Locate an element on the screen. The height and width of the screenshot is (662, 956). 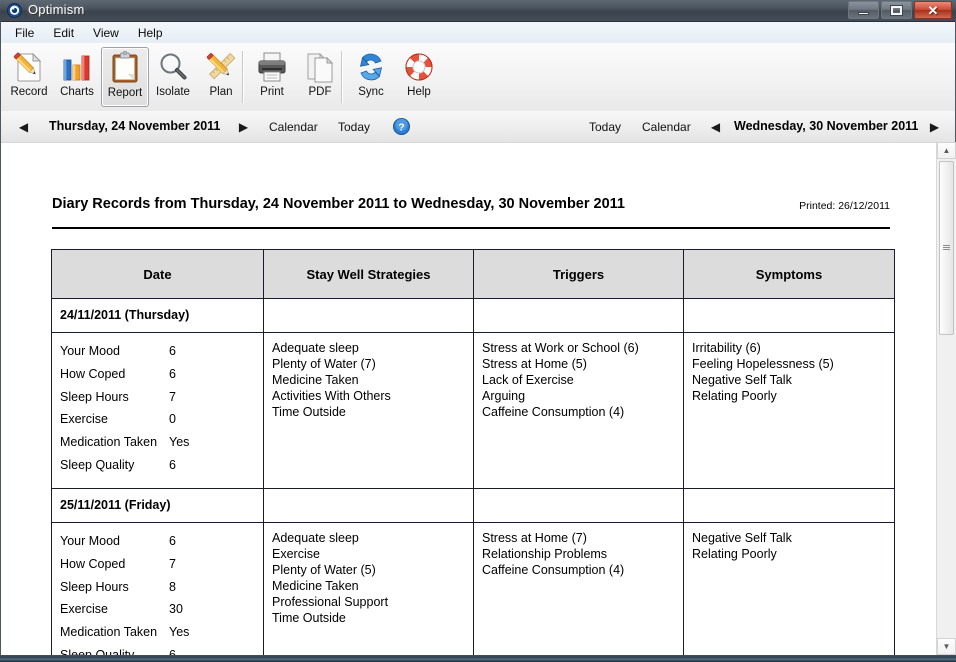
start-today-link: Today is located at coordinates (354, 127).